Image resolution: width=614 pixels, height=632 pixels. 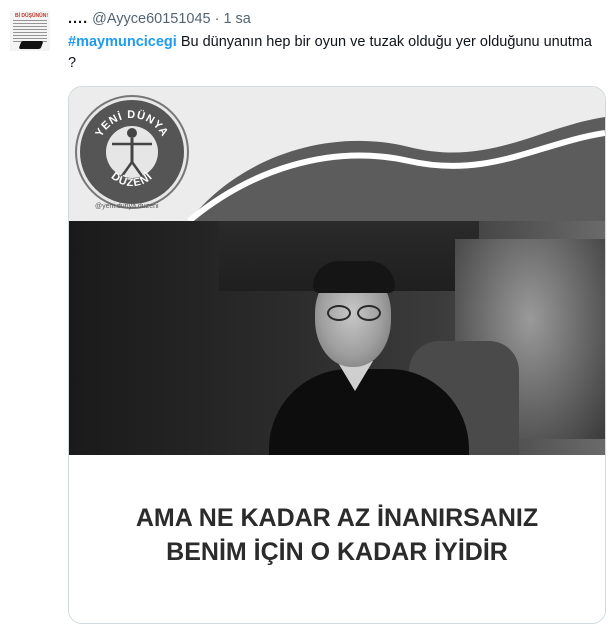 I want to click on avatar-text-lines, so click(x=30, y=31).